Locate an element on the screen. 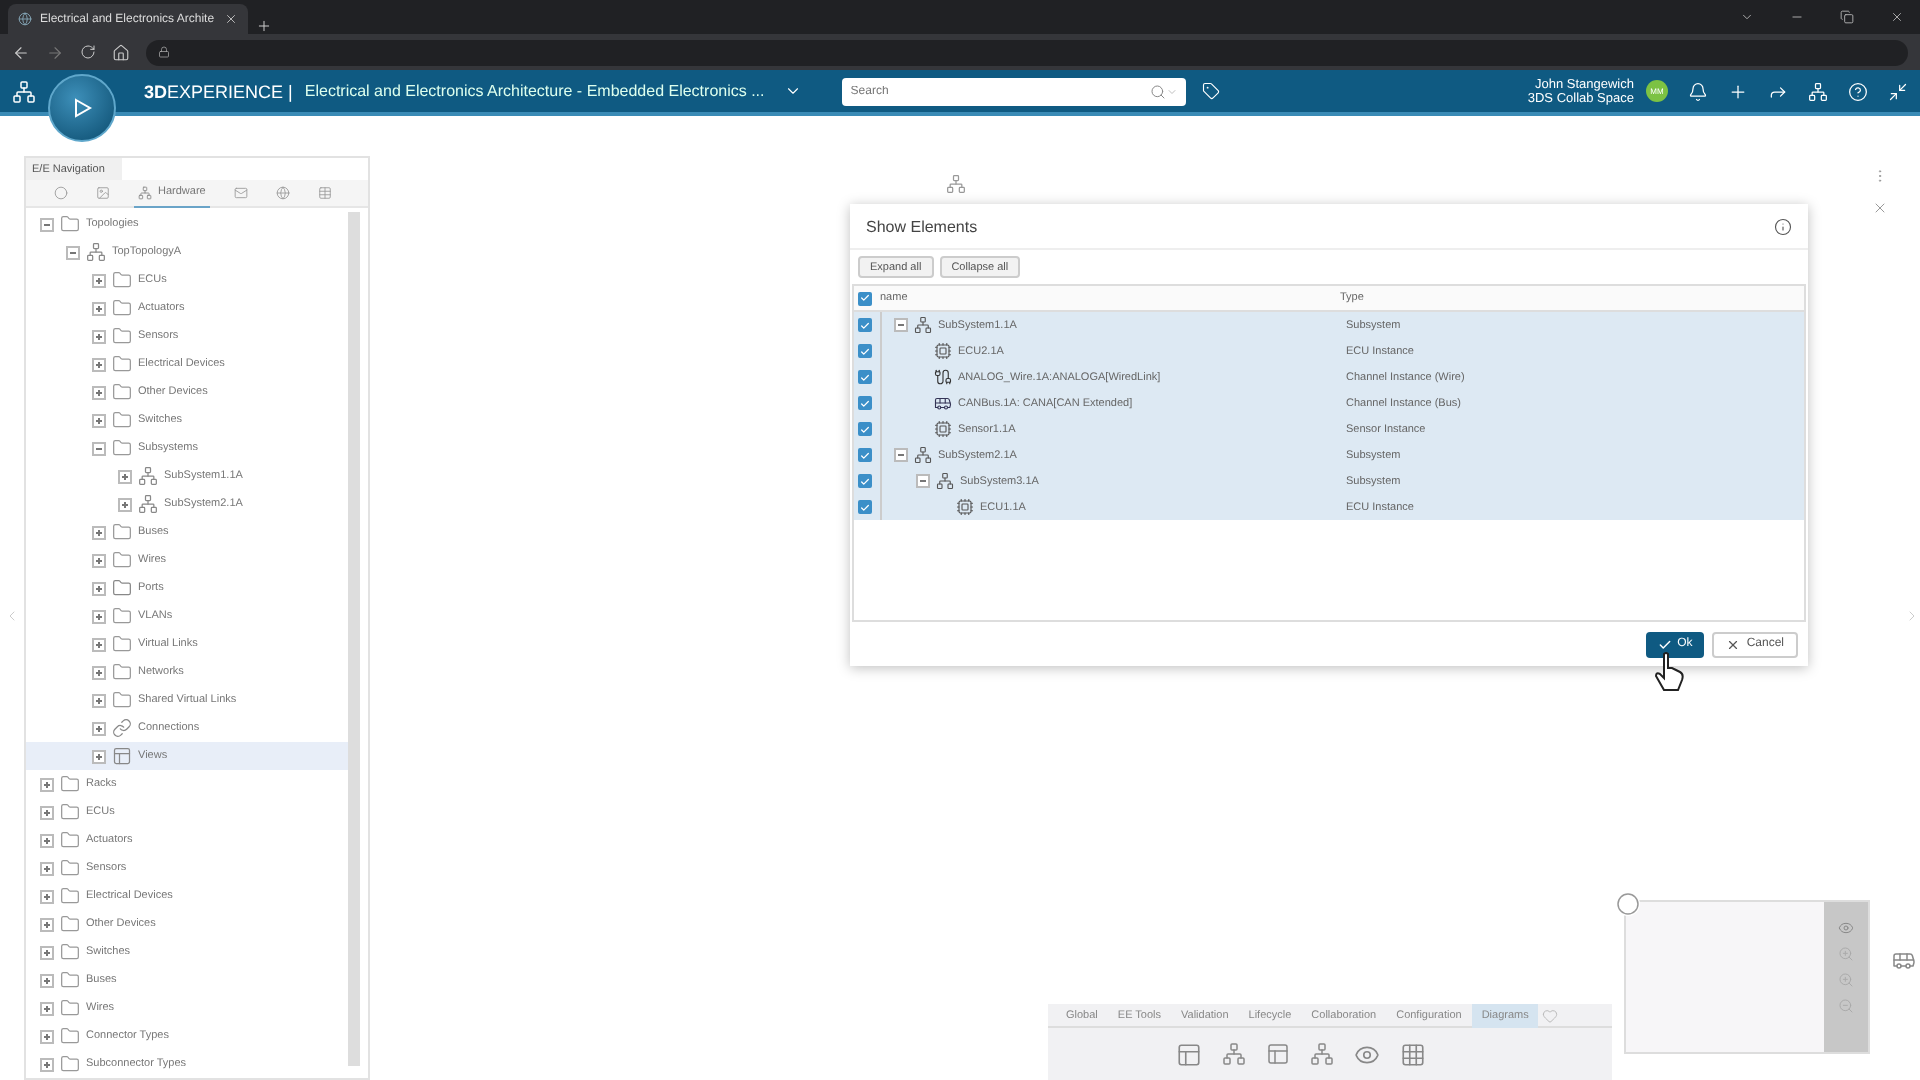  zoom-out-icon is located at coordinates (1846, 1006).